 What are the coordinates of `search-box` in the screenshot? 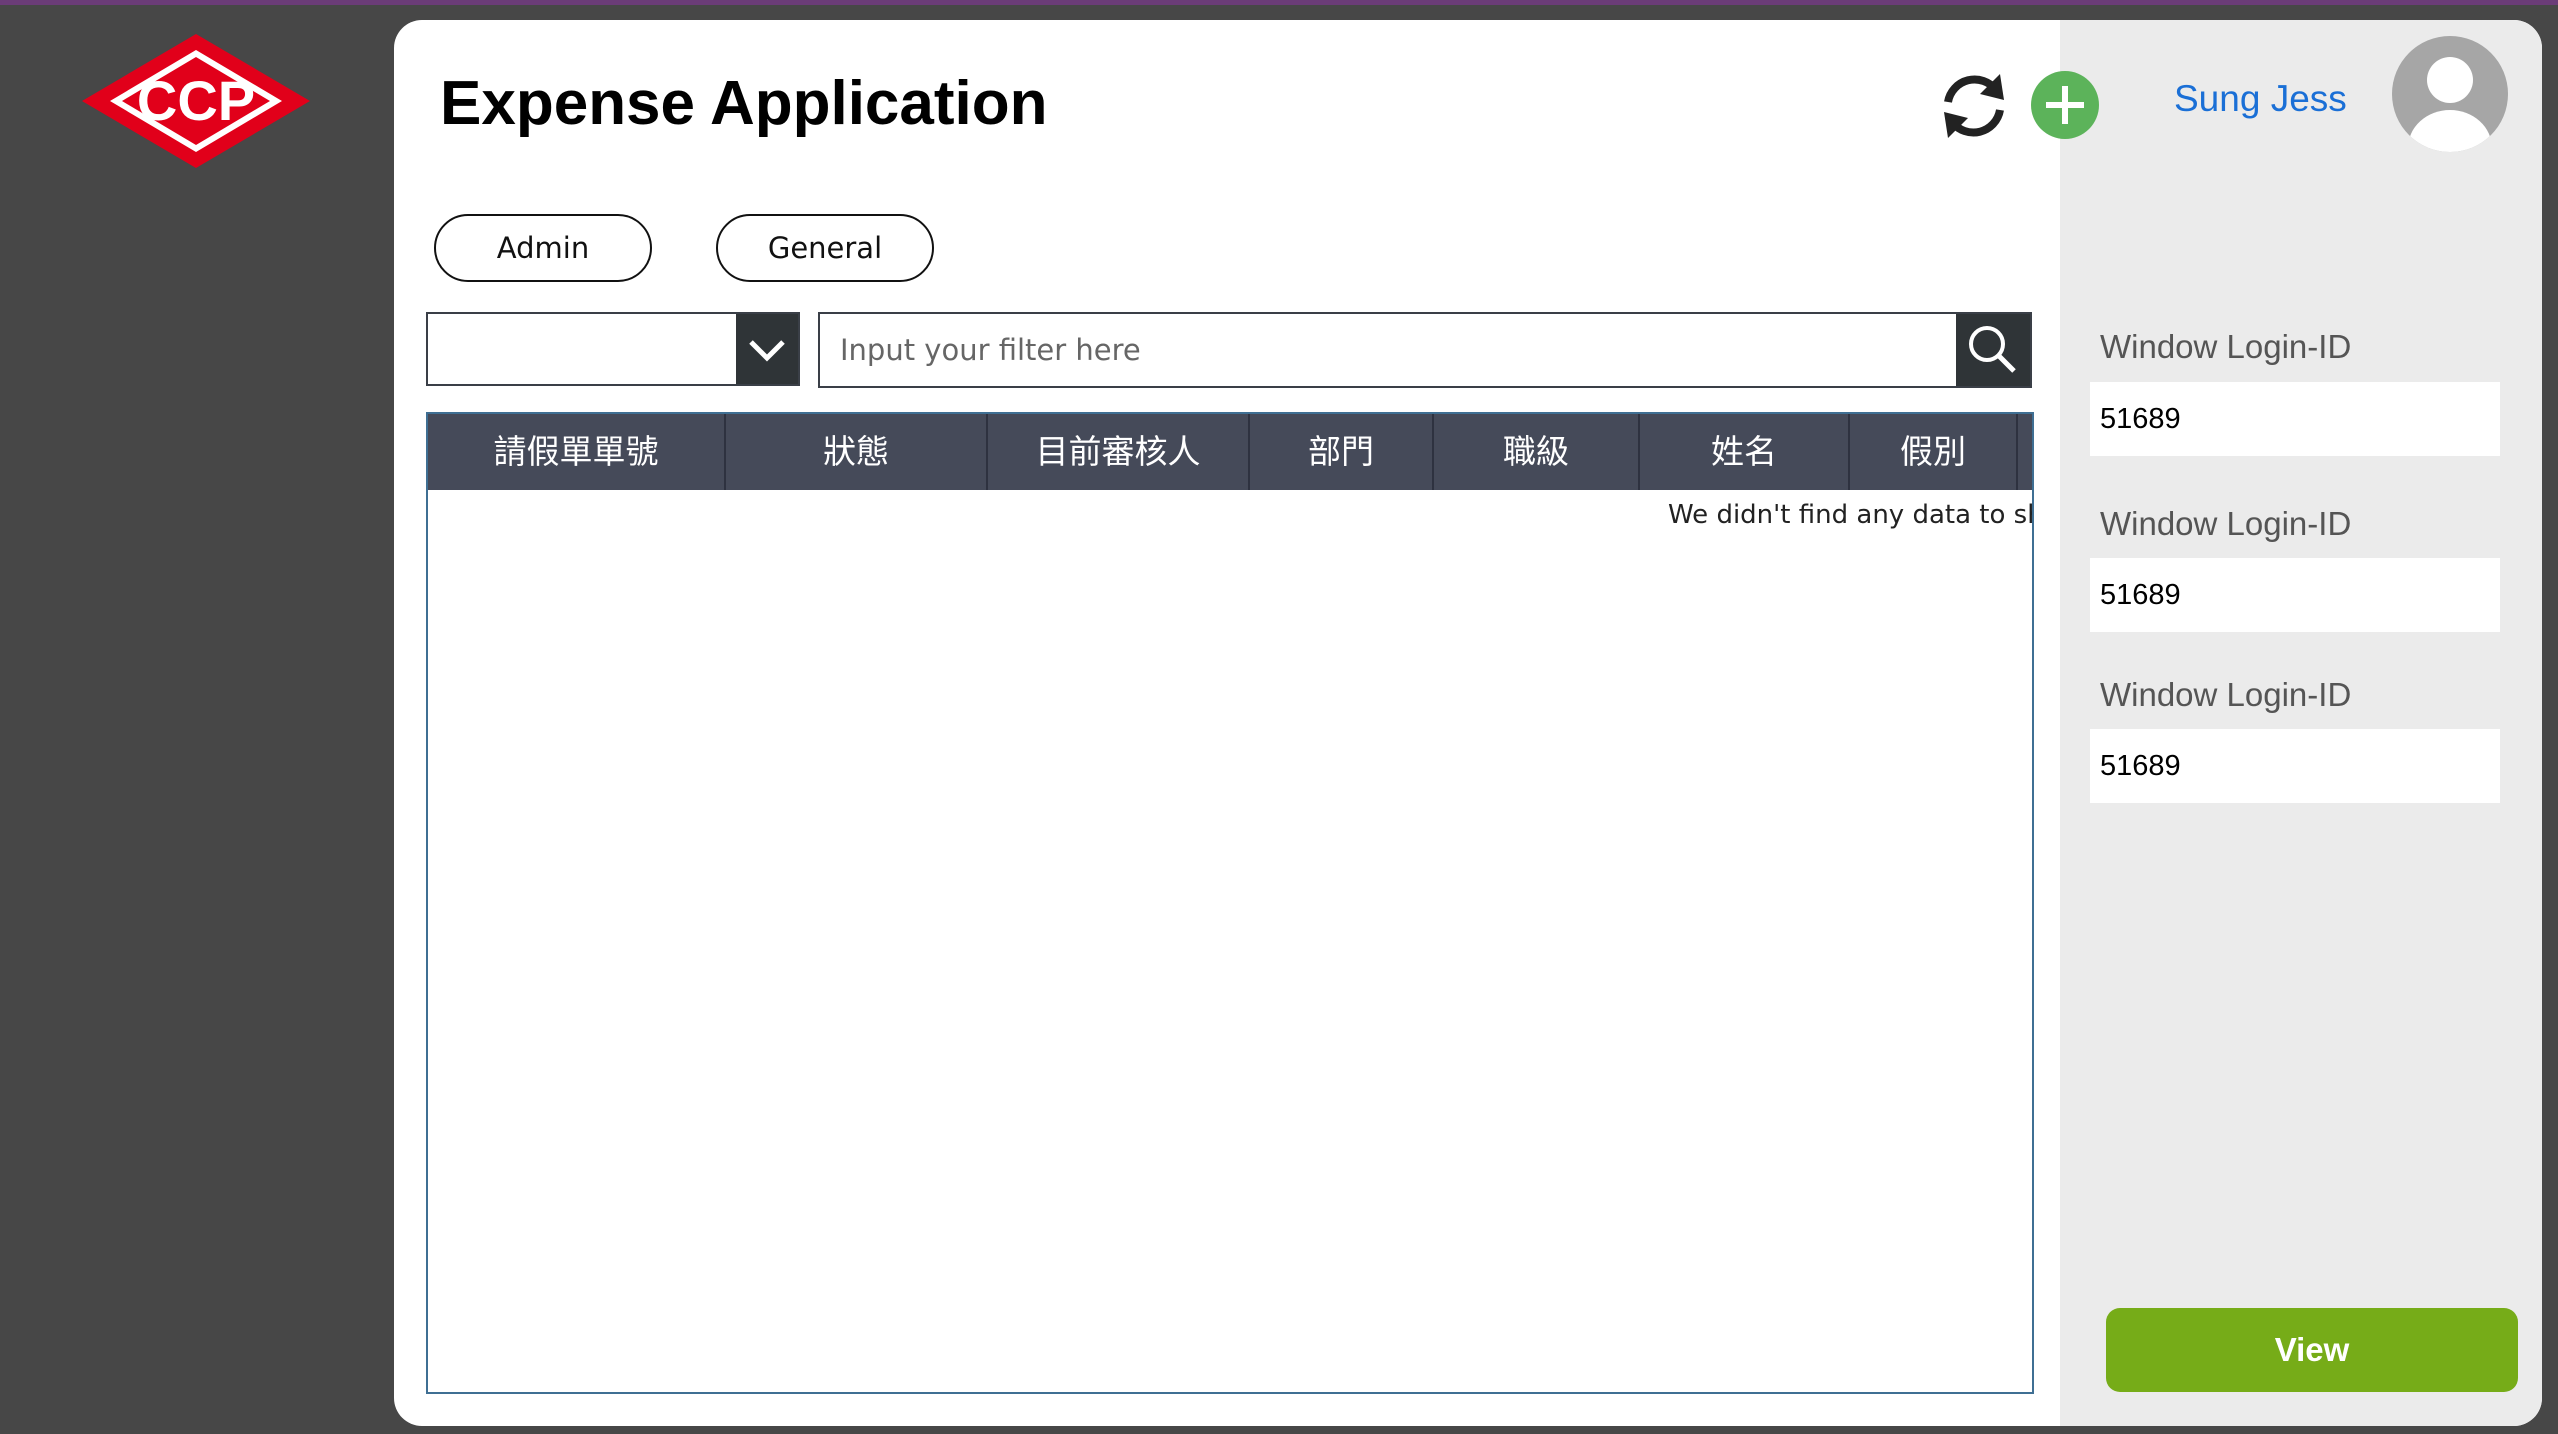 It's located at (1425, 350).